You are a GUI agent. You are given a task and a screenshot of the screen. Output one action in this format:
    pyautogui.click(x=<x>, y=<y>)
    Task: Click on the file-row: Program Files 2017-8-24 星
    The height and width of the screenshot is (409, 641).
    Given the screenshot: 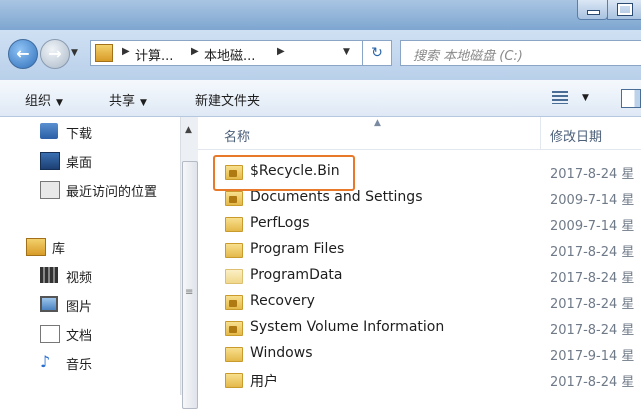 What is the action you would take?
    pyautogui.click(x=419, y=250)
    